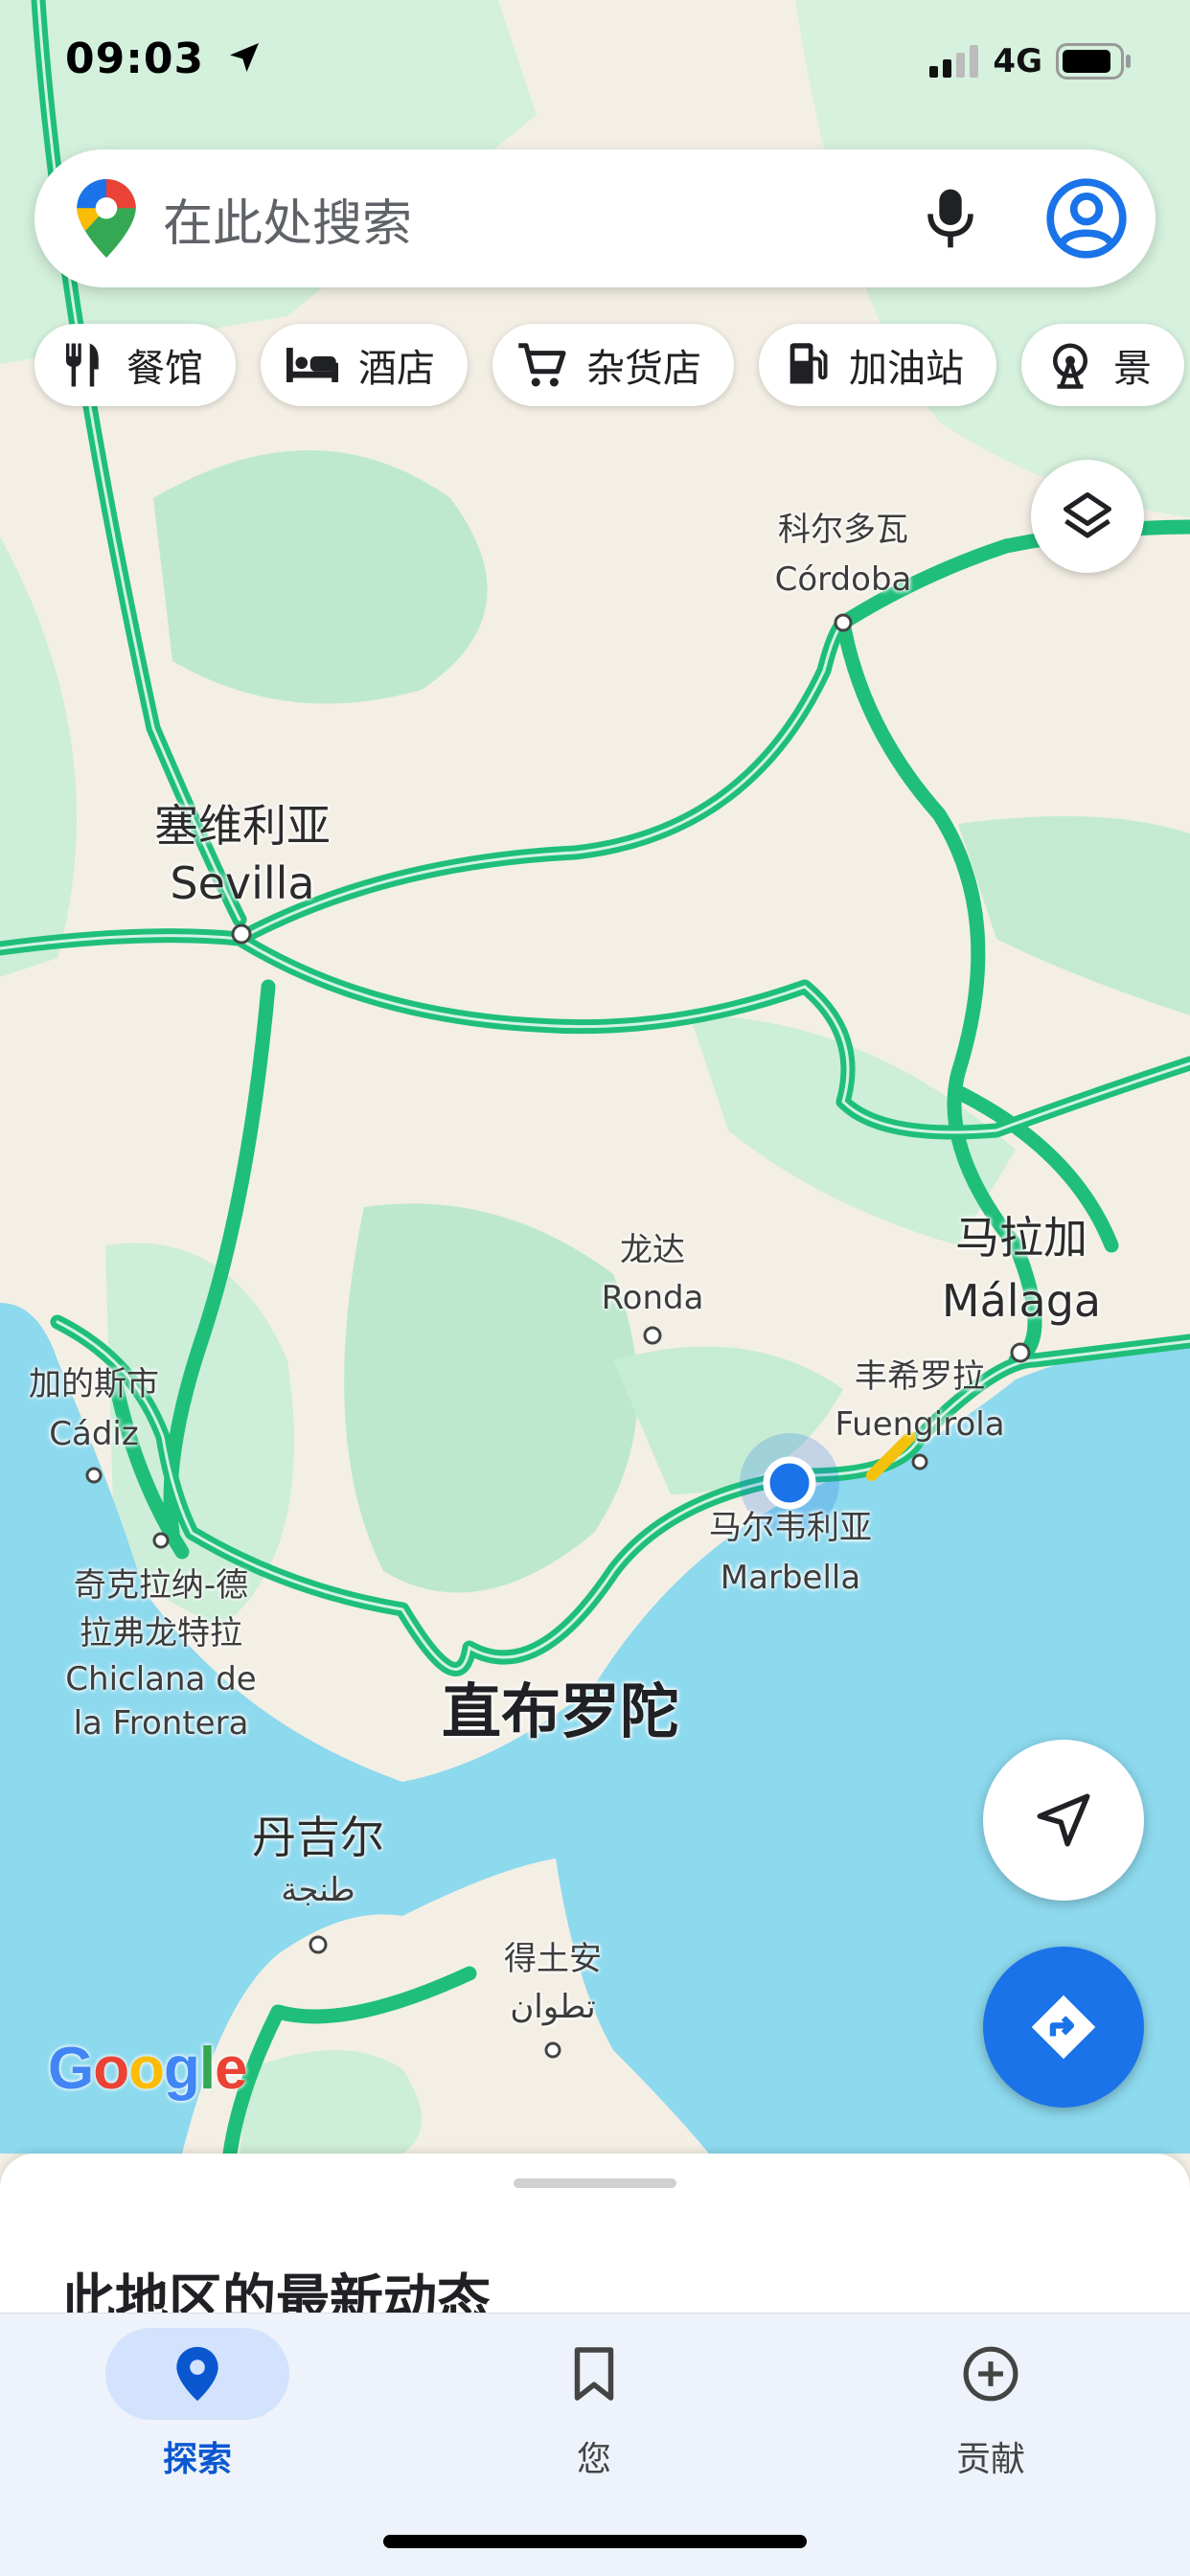 The image size is (1190, 2576). Describe the element at coordinates (809, 363) in the screenshot. I see `gas-icon` at that location.